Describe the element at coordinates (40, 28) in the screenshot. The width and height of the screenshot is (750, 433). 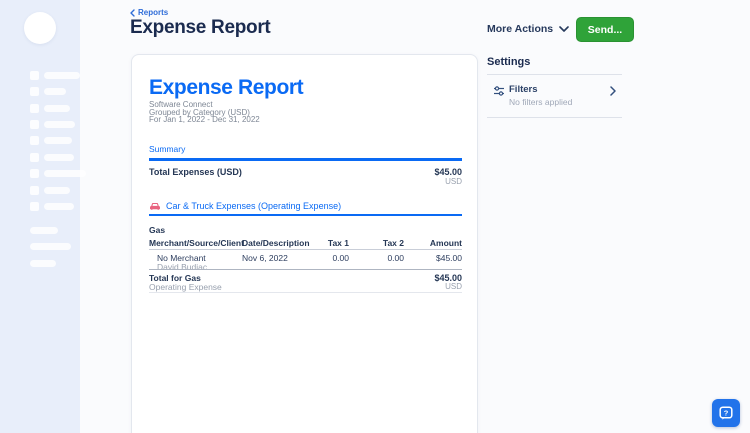
I see `app-logo` at that location.